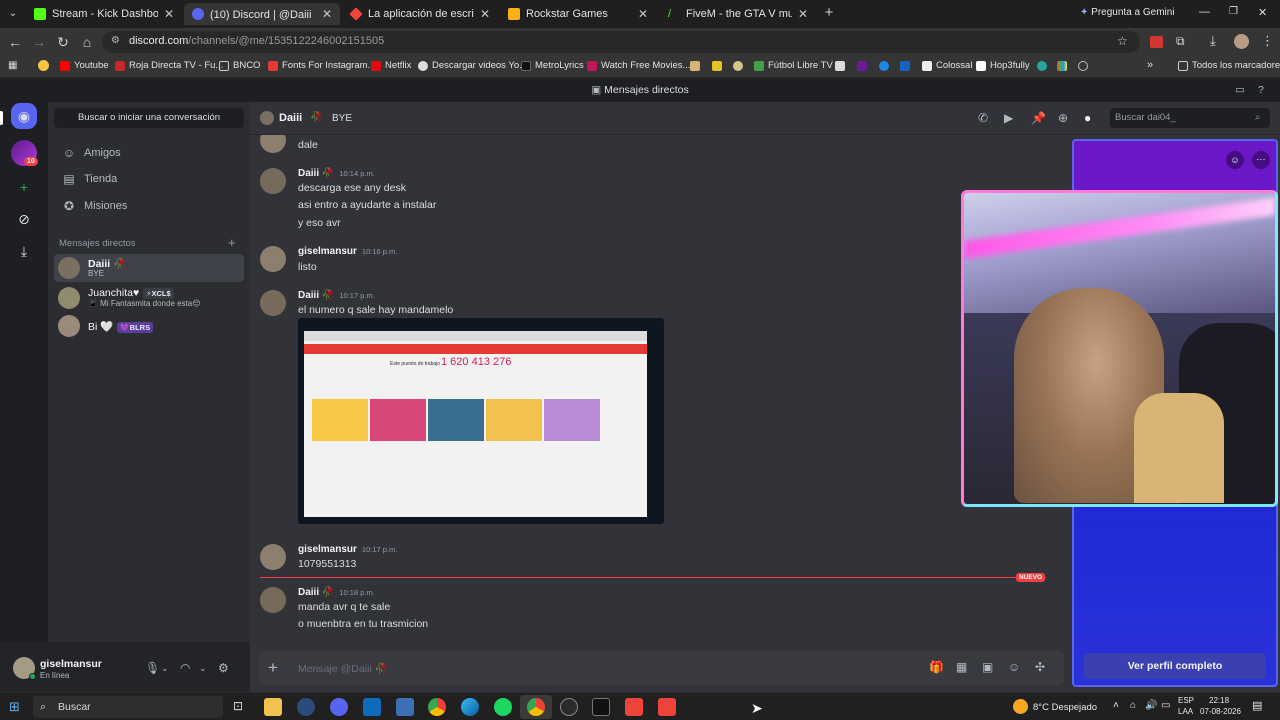  Describe the element at coordinates (1229, 65) in the screenshot. I see `all-bookmarks-button: Todos los marcadores` at that location.